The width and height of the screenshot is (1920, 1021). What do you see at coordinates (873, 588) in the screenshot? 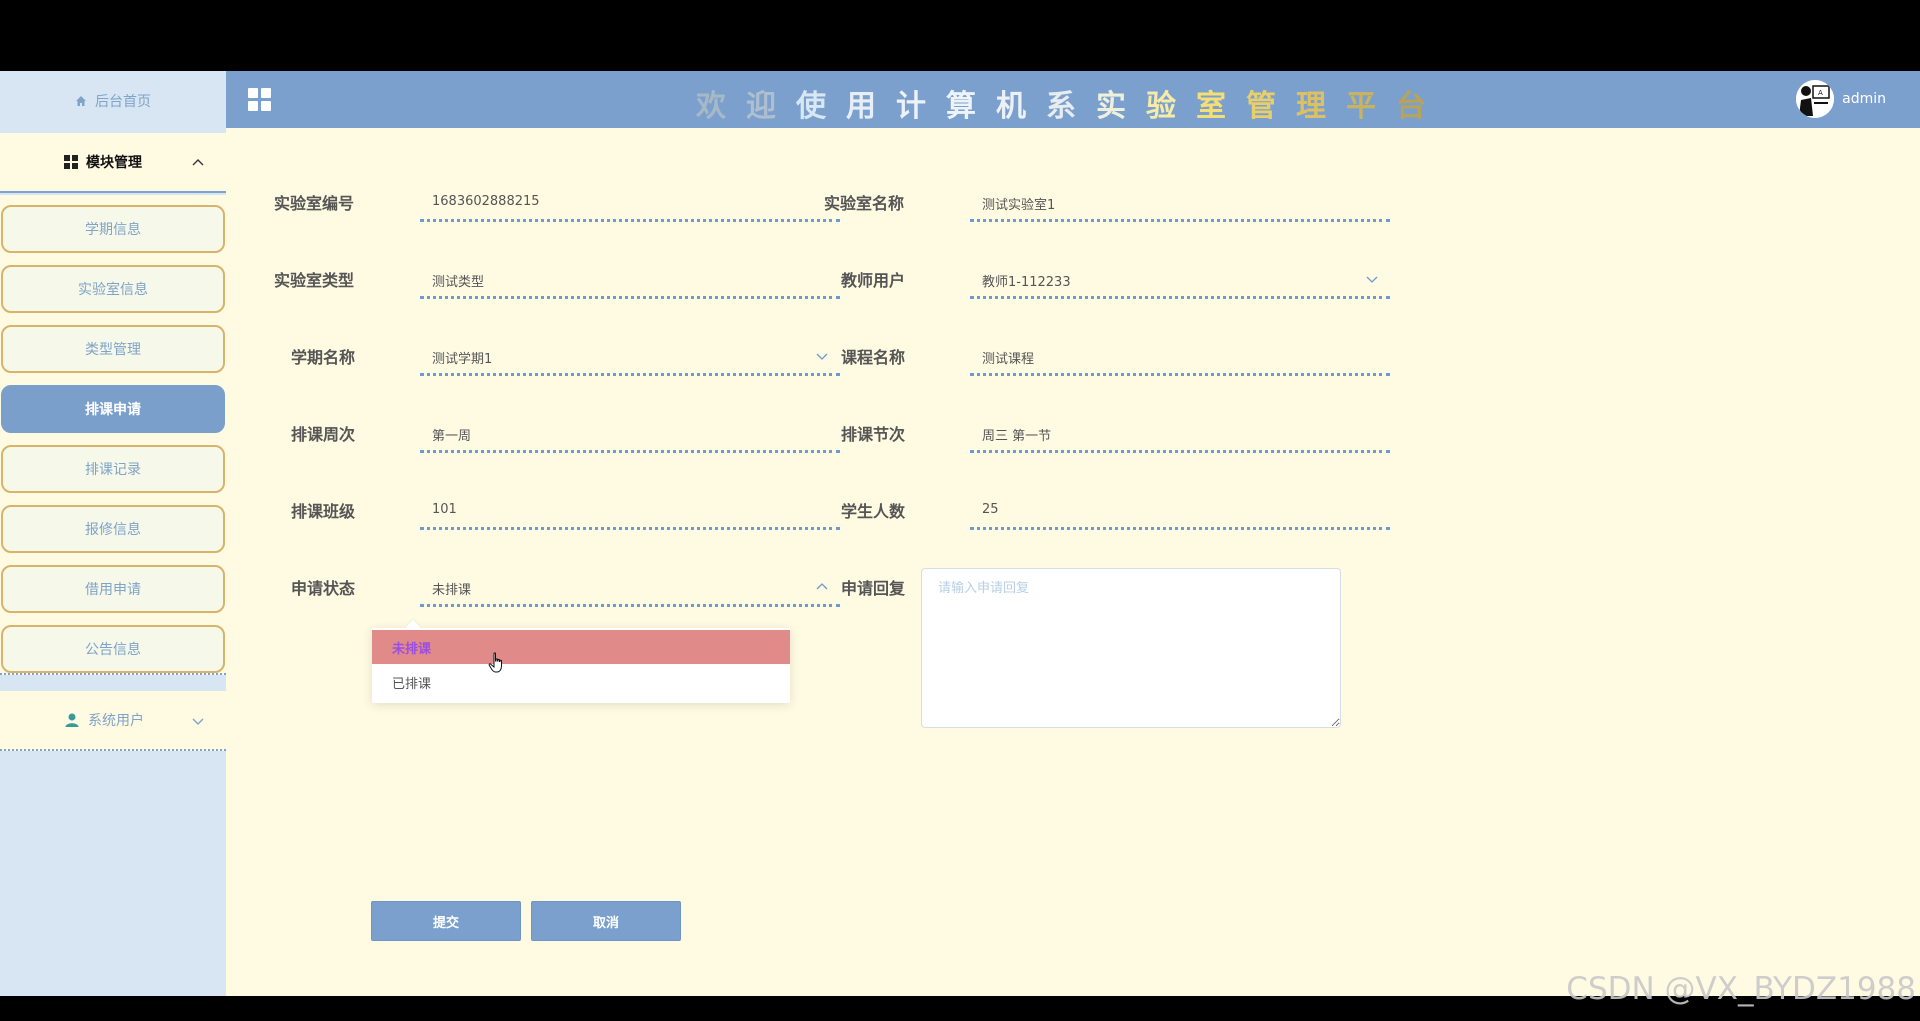
I see `label-reply: 申请回复` at bounding box center [873, 588].